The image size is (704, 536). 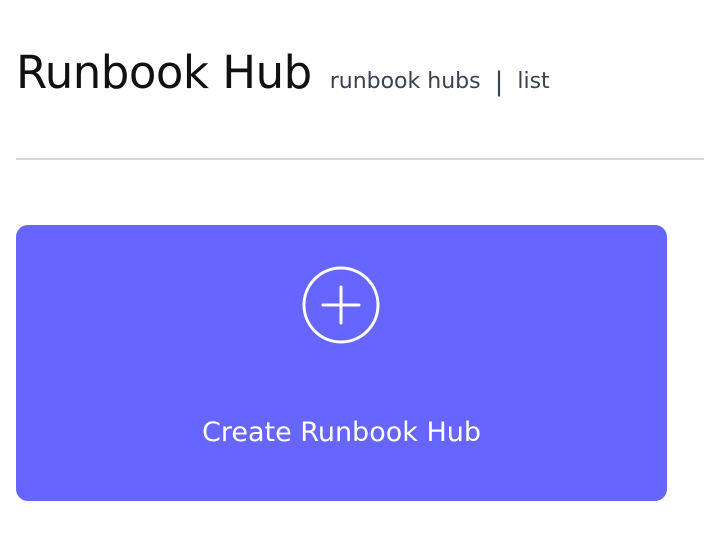 I want to click on breadcrumb: runbook hubs | list, so click(x=440, y=81).